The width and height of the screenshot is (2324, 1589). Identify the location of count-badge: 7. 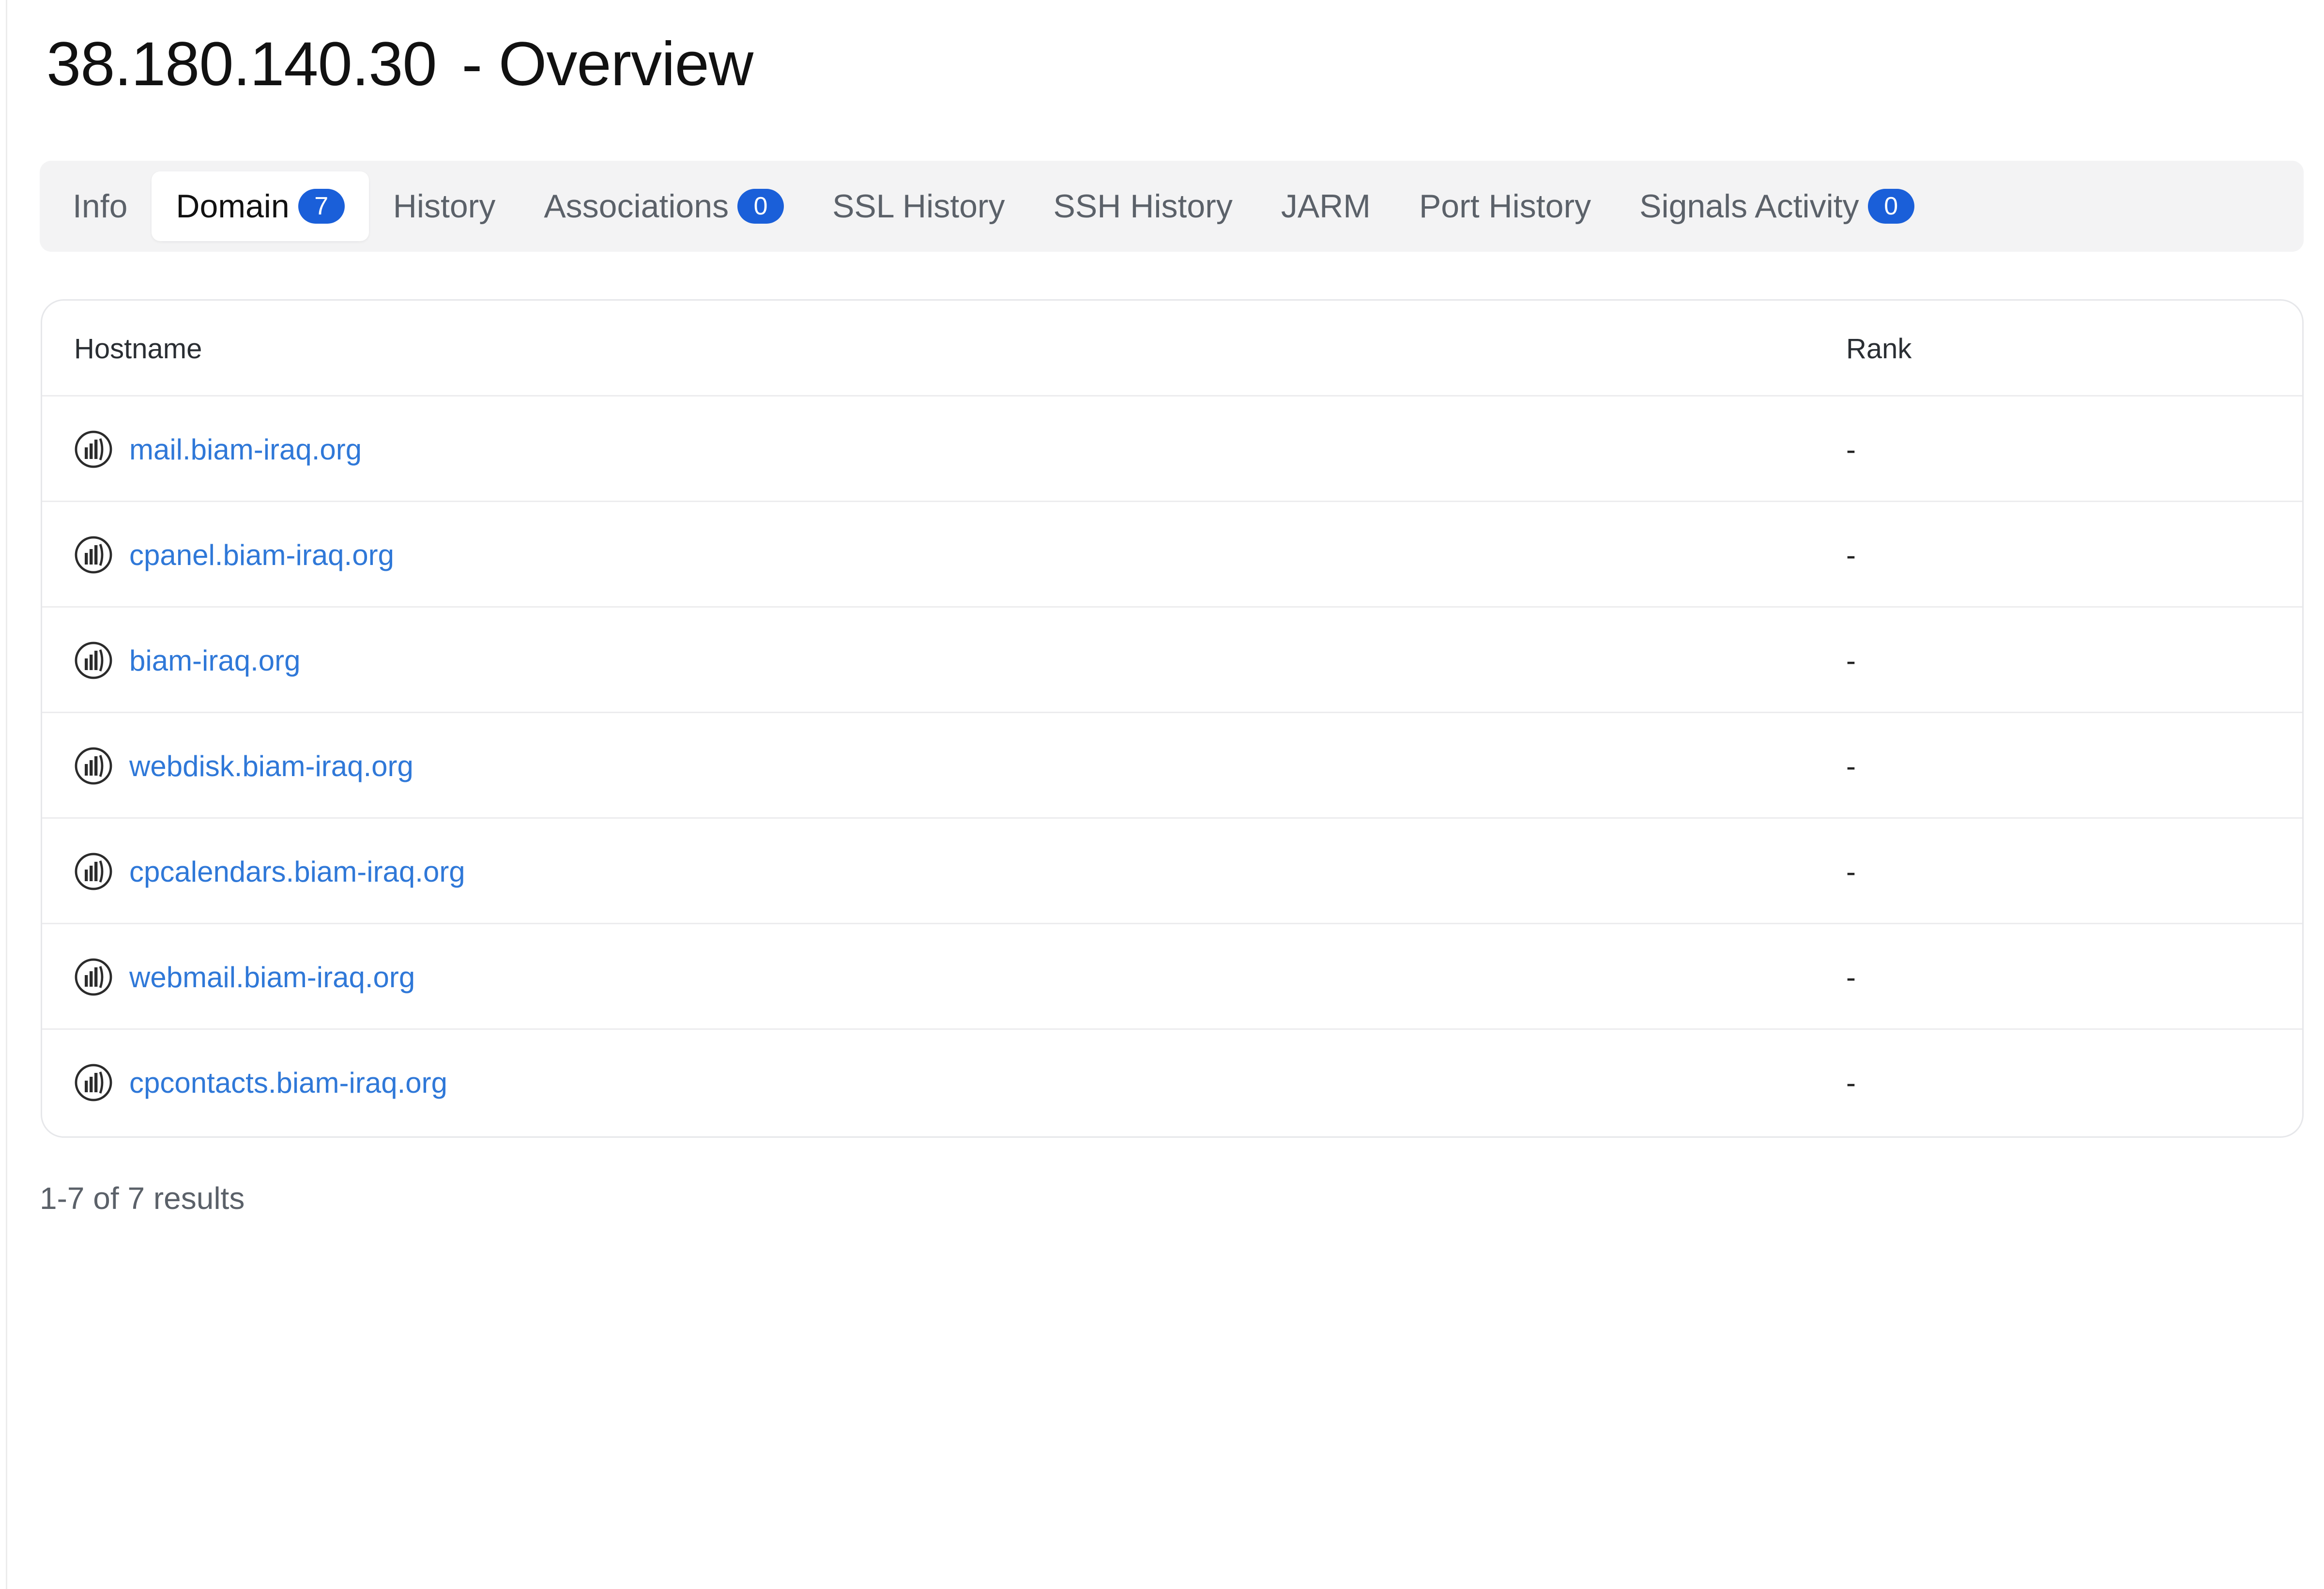
(322, 206).